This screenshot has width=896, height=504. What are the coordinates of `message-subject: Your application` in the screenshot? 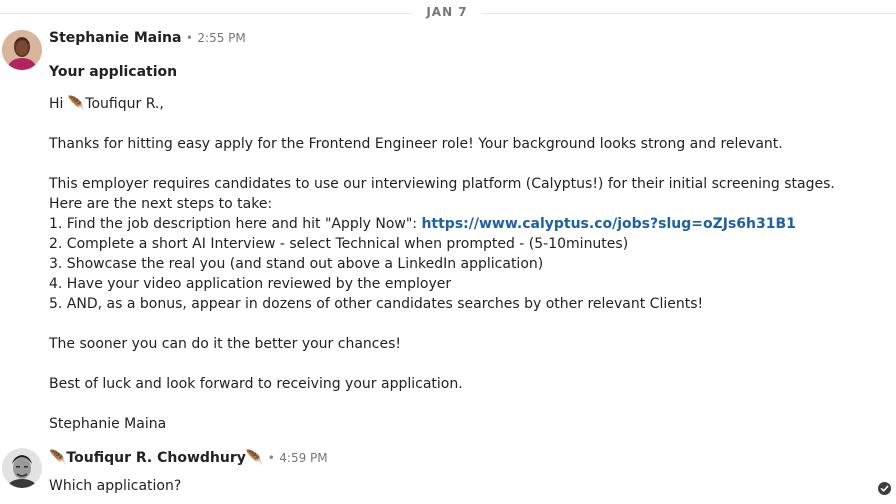 It's located at (113, 72).